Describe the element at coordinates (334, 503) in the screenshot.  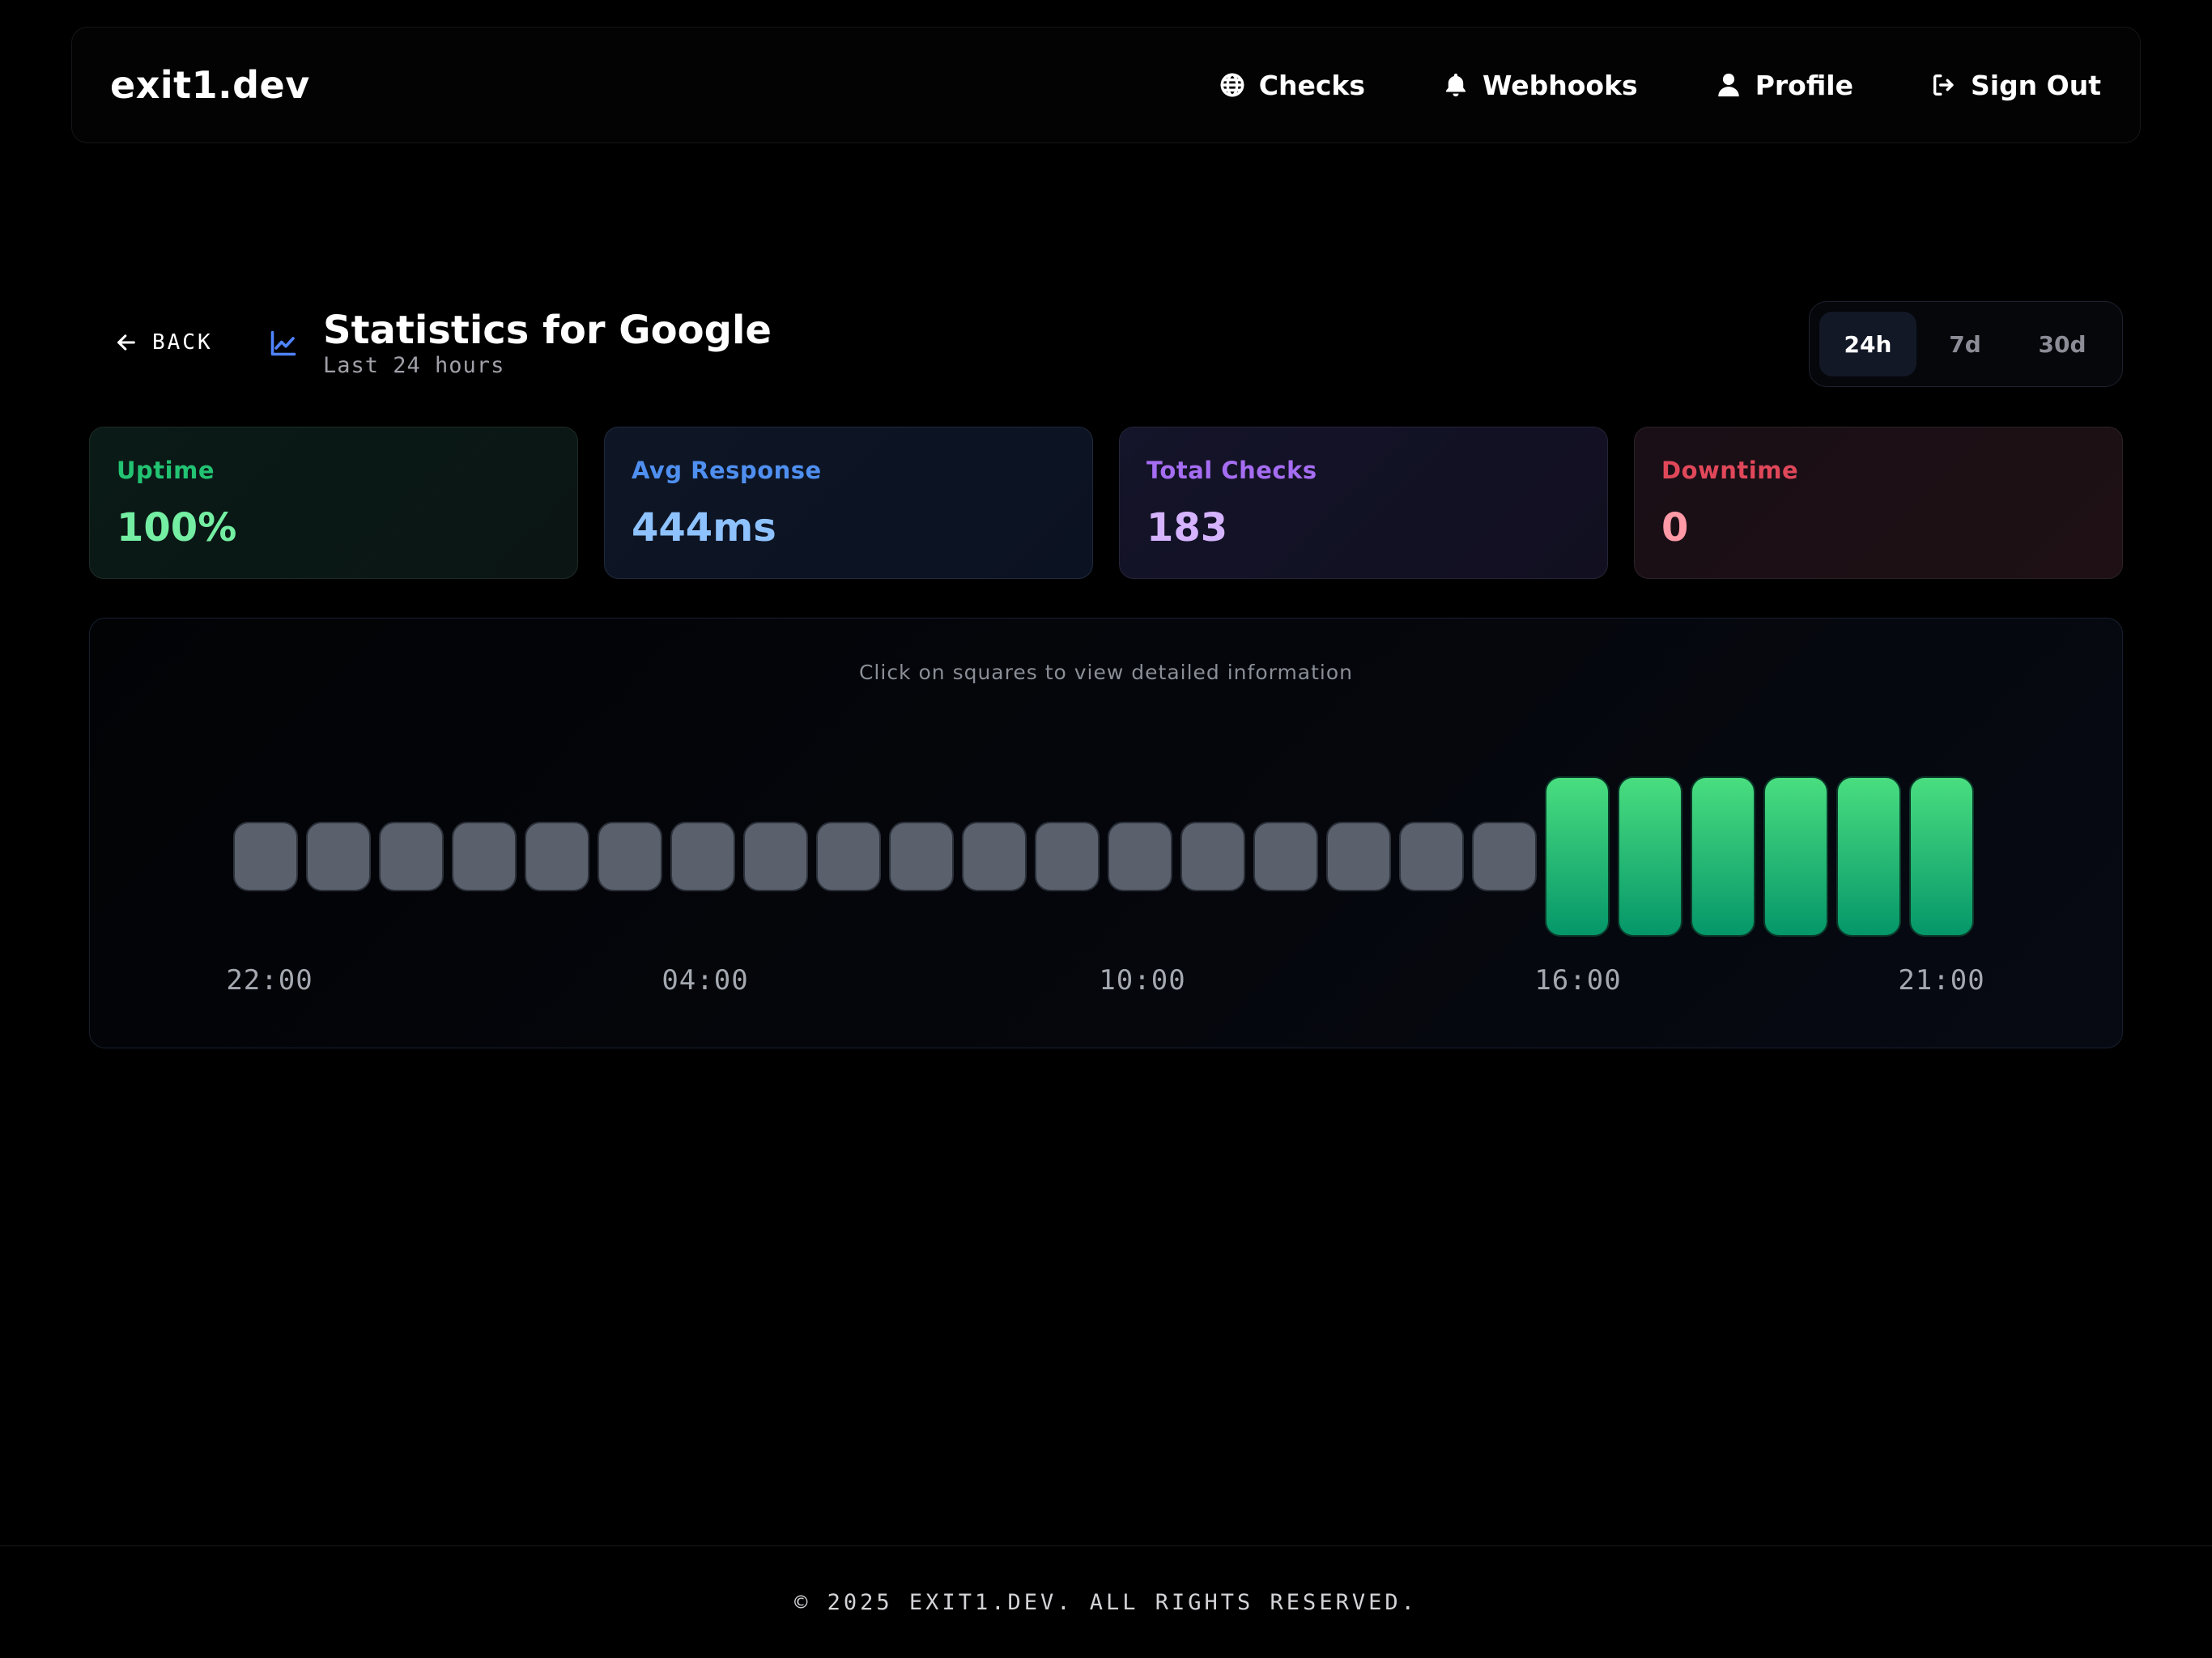
I see `uptime-card: Uptime 100%` at that location.